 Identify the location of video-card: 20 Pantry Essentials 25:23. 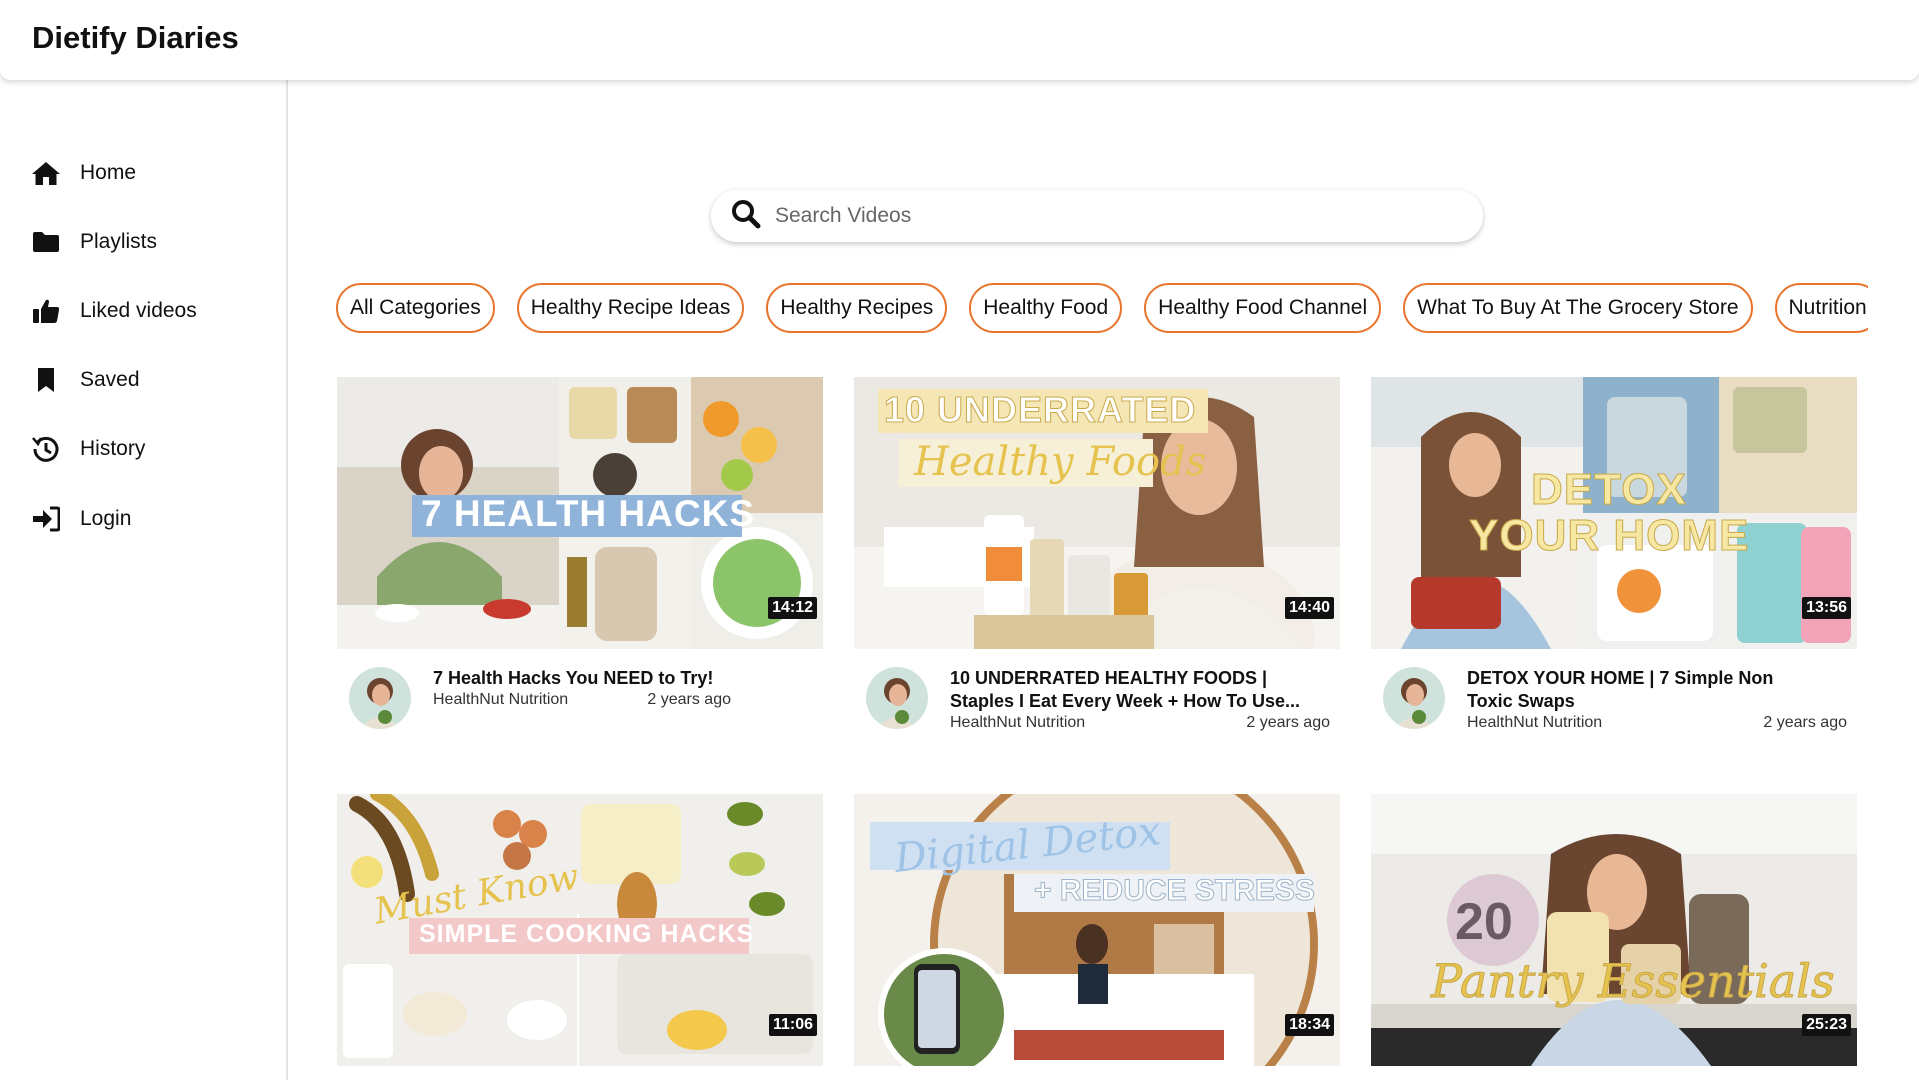
(1614, 930).